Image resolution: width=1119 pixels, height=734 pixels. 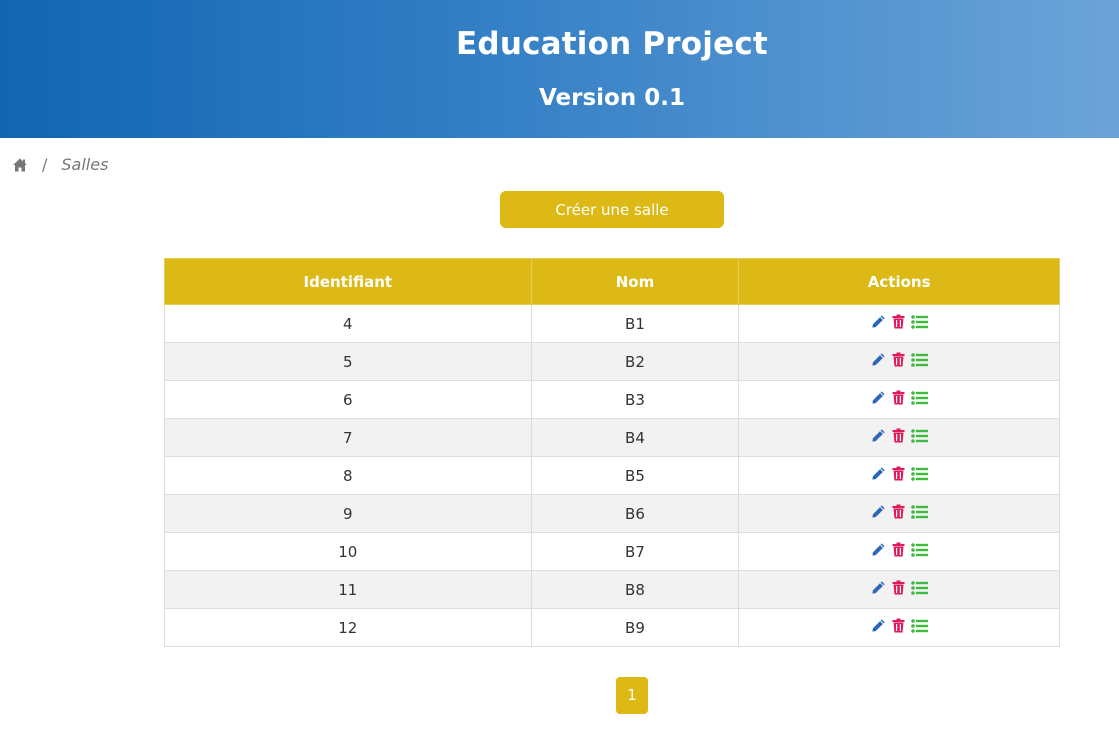 I want to click on cell-identifiant: 10, so click(x=348, y=551).